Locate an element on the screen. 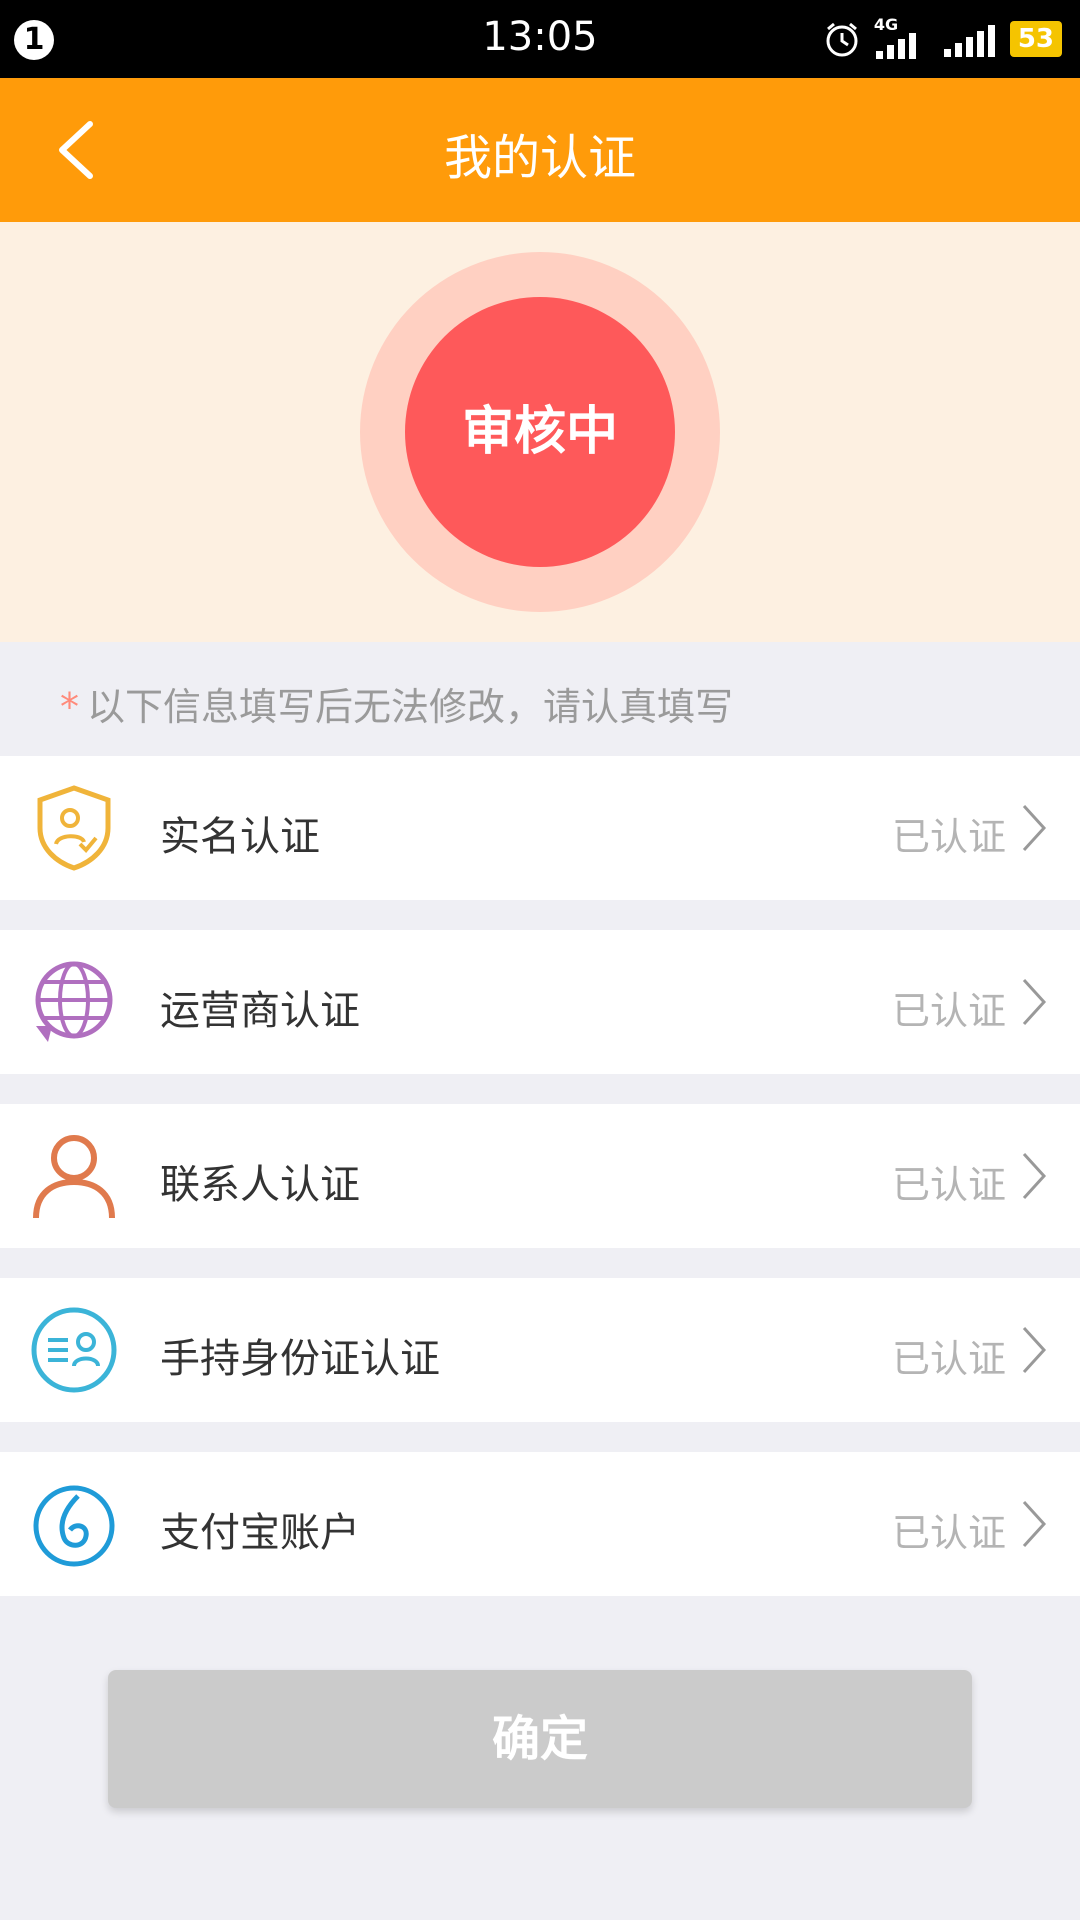 The image size is (1080, 1920). page-title: 我的认证 is located at coordinates (539, 158).